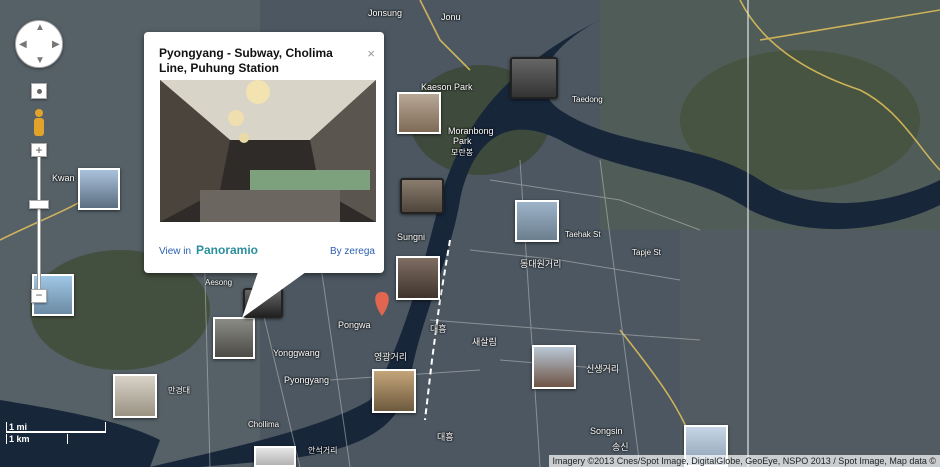 The height and width of the screenshot is (467, 940). I want to click on label-tapje-st: Tapje St, so click(646, 252).